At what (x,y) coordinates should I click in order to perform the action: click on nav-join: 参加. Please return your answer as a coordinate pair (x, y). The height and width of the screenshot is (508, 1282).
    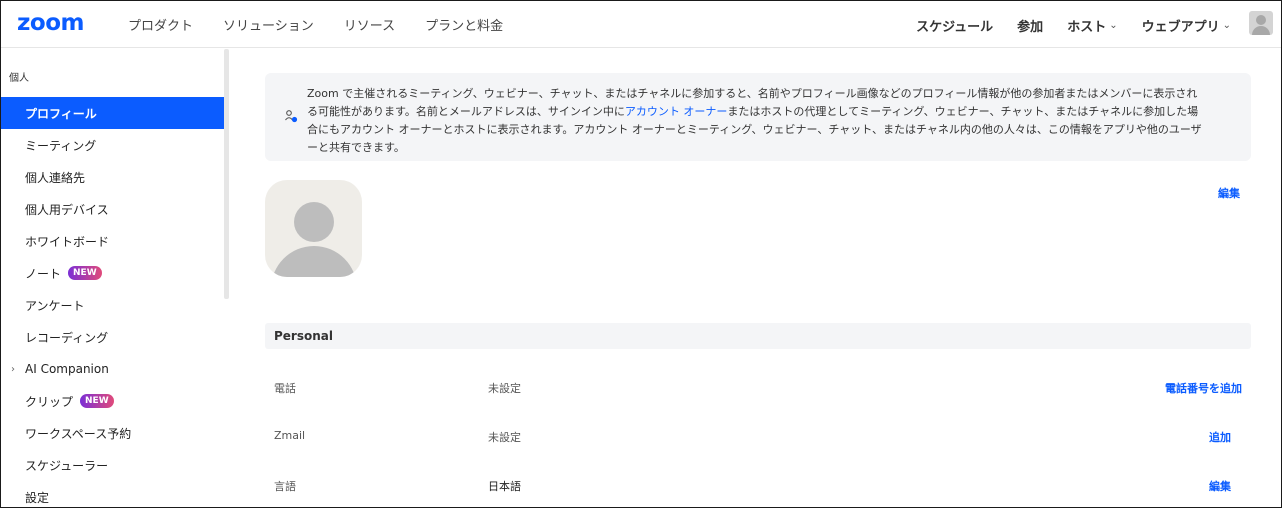
    Looking at the image, I should click on (1030, 25).